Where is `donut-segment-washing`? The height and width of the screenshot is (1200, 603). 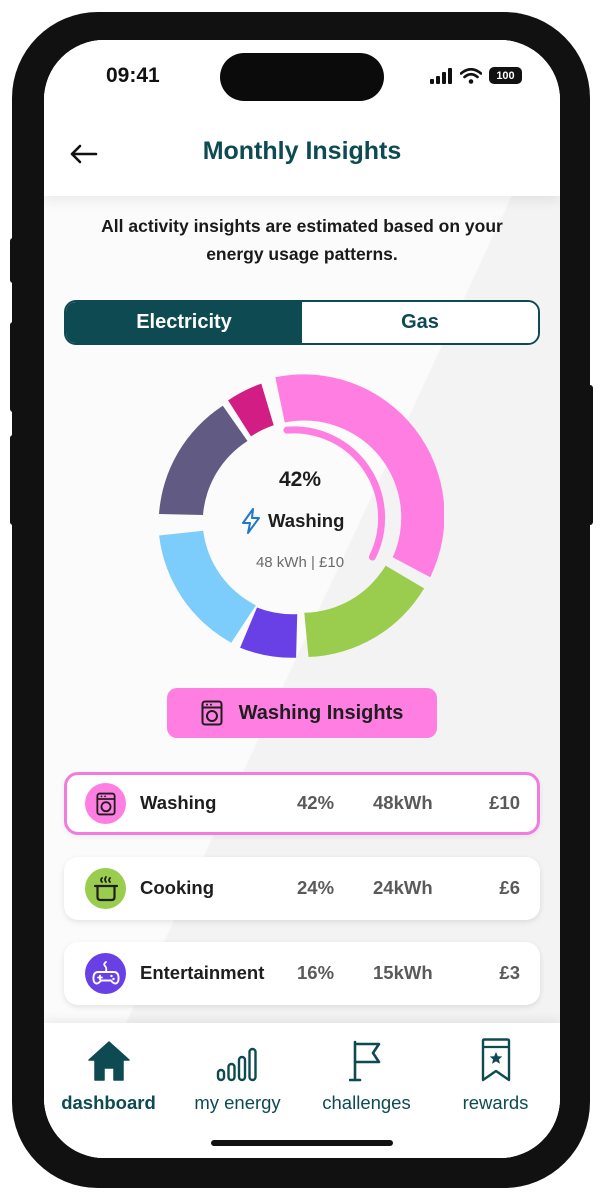
donut-segment-washing is located at coordinates (359, 476).